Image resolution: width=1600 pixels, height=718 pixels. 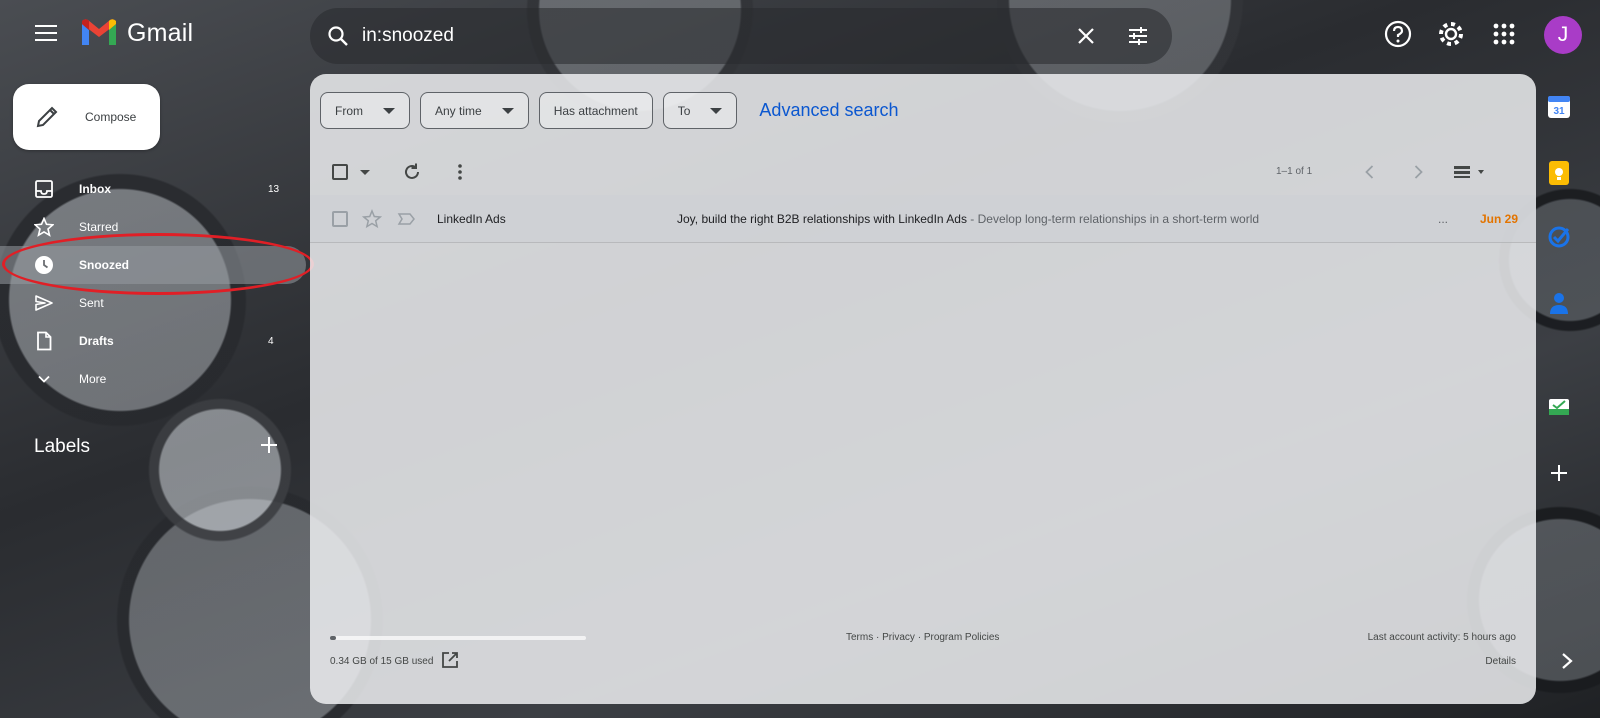 I want to click on sidebar-item-more: More, so click(x=155, y=379).